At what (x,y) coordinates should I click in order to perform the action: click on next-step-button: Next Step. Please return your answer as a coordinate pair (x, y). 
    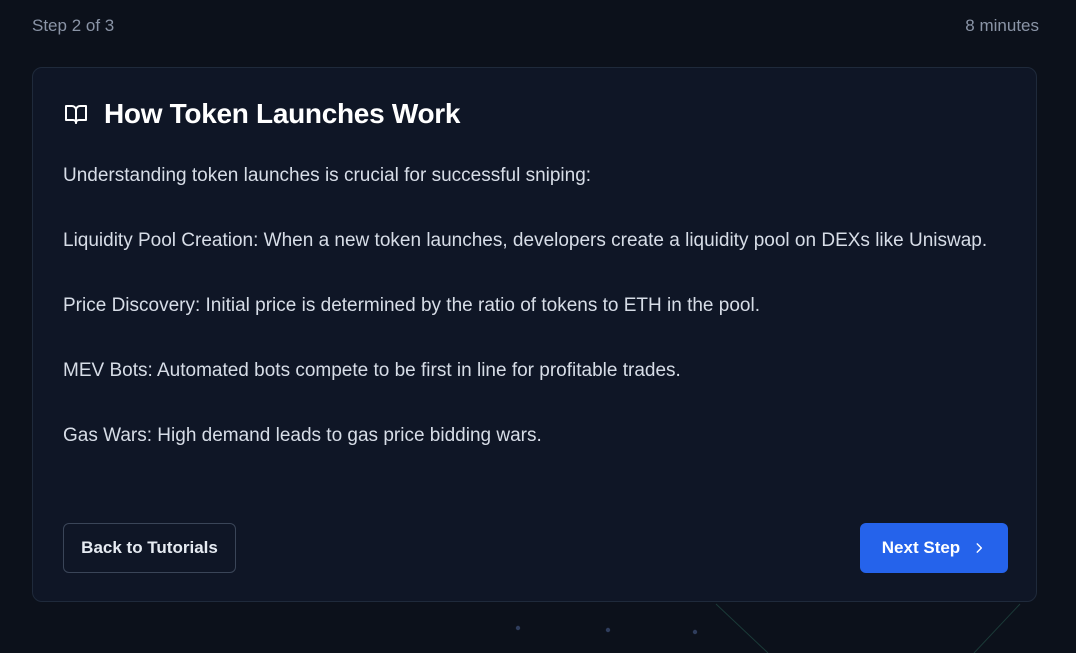
    Looking at the image, I should click on (934, 548).